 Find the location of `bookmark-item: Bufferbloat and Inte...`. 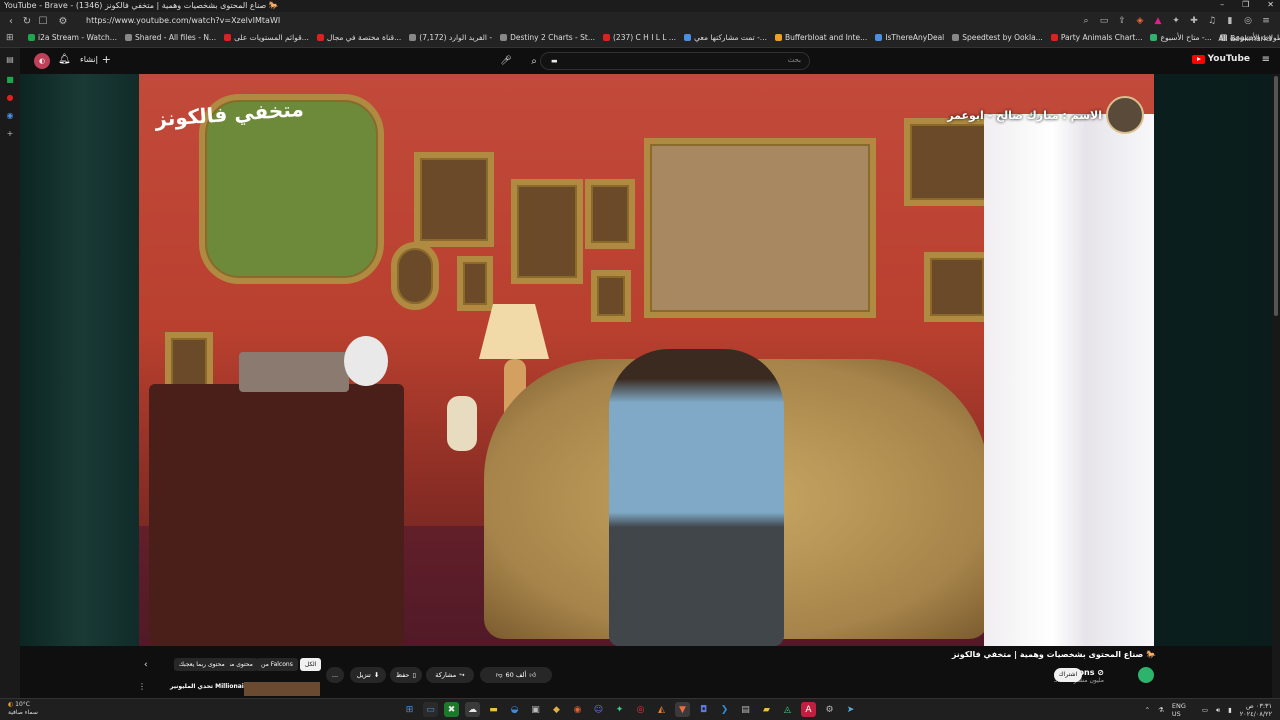

bookmark-item: Bufferbloat and Inte... is located at coordinates (820, 37).